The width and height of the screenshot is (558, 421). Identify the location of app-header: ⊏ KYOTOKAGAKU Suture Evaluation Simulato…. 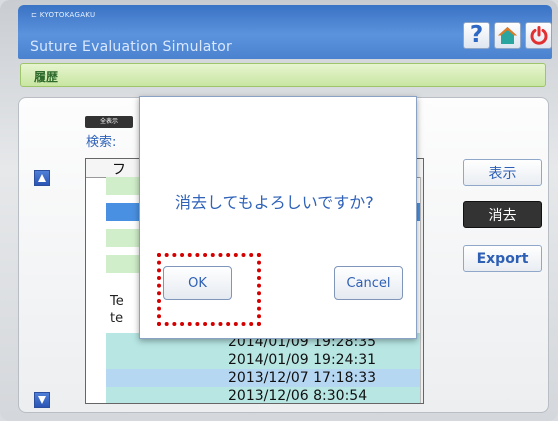
(285, 32).